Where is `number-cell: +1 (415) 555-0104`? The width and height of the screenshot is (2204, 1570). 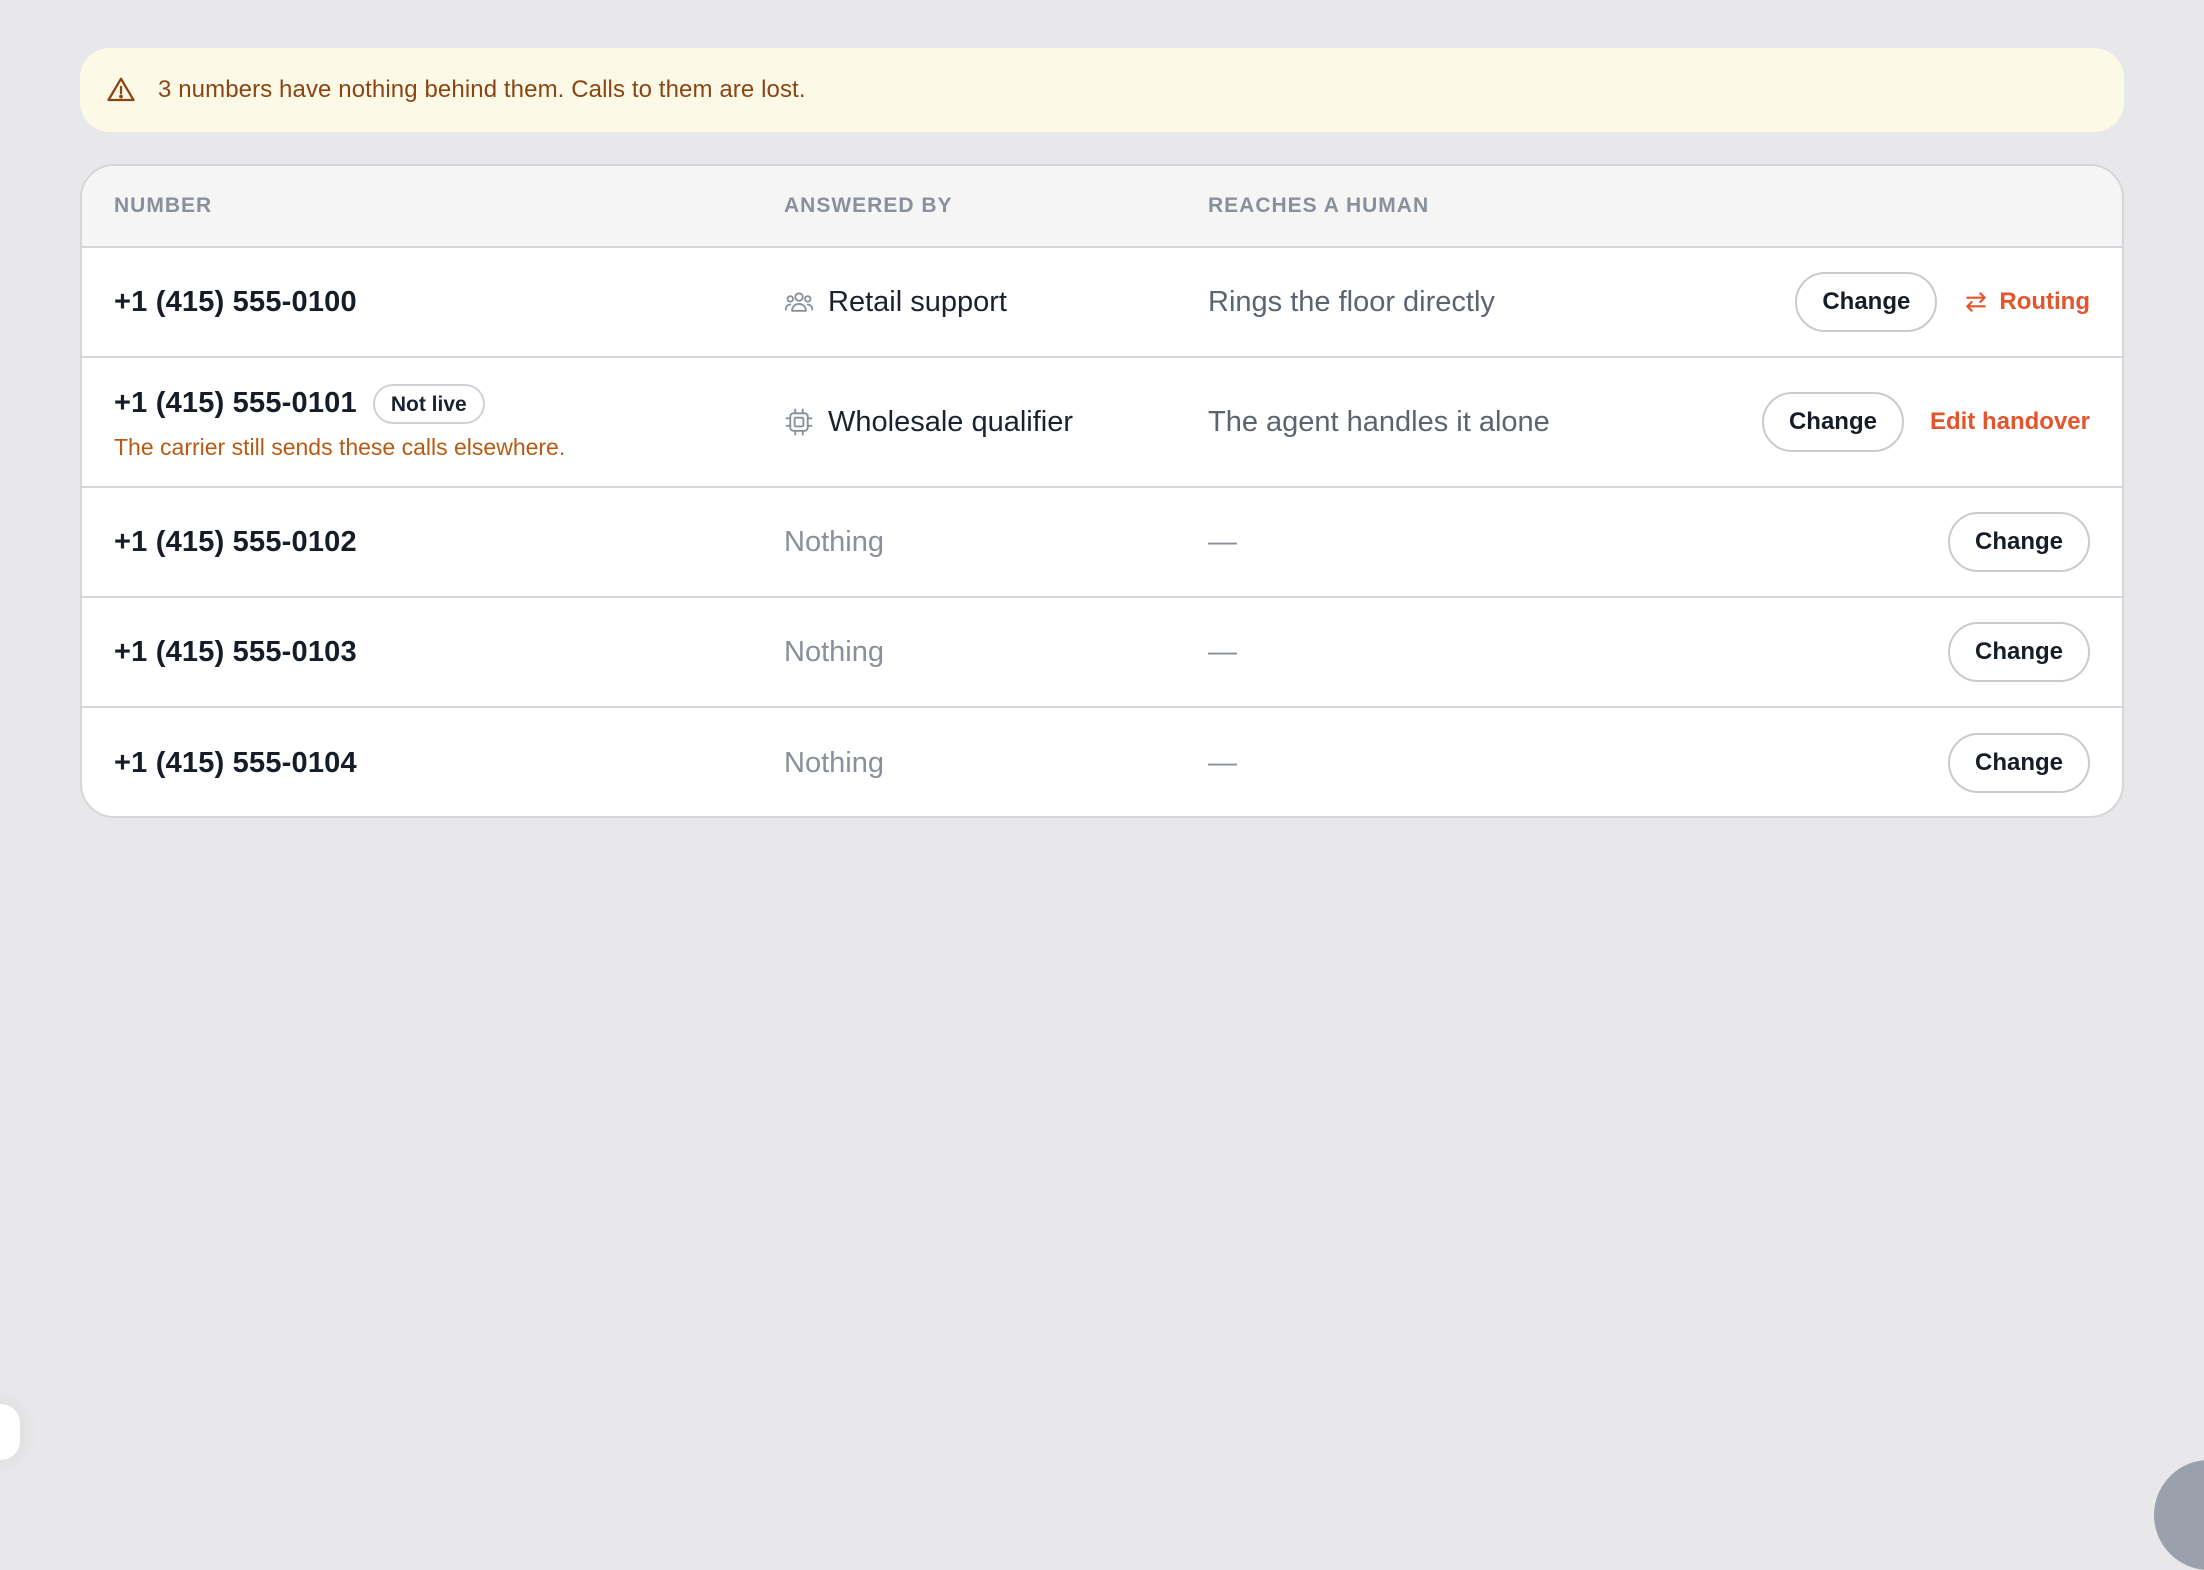 number-cell: +1 (415) 555-0104 is located at coordinates (235, 762).